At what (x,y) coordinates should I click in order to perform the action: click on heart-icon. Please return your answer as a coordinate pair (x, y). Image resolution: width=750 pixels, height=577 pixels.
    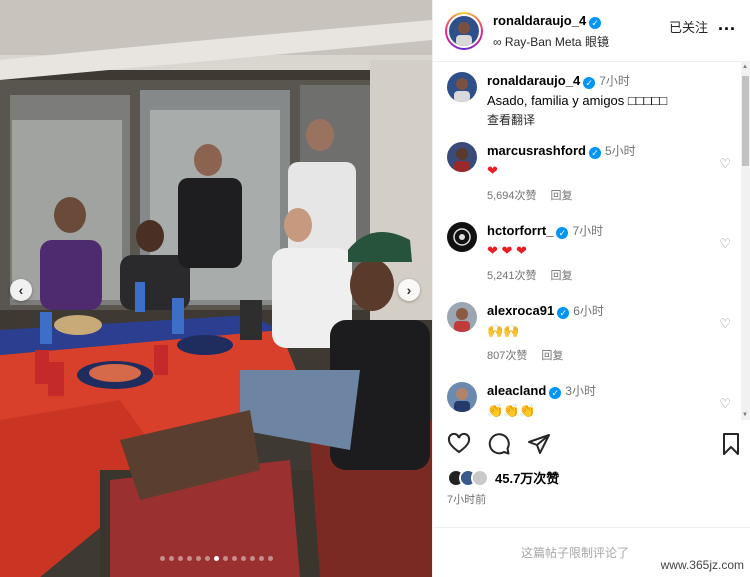
    Looking at the image, I should click on (459, 444).